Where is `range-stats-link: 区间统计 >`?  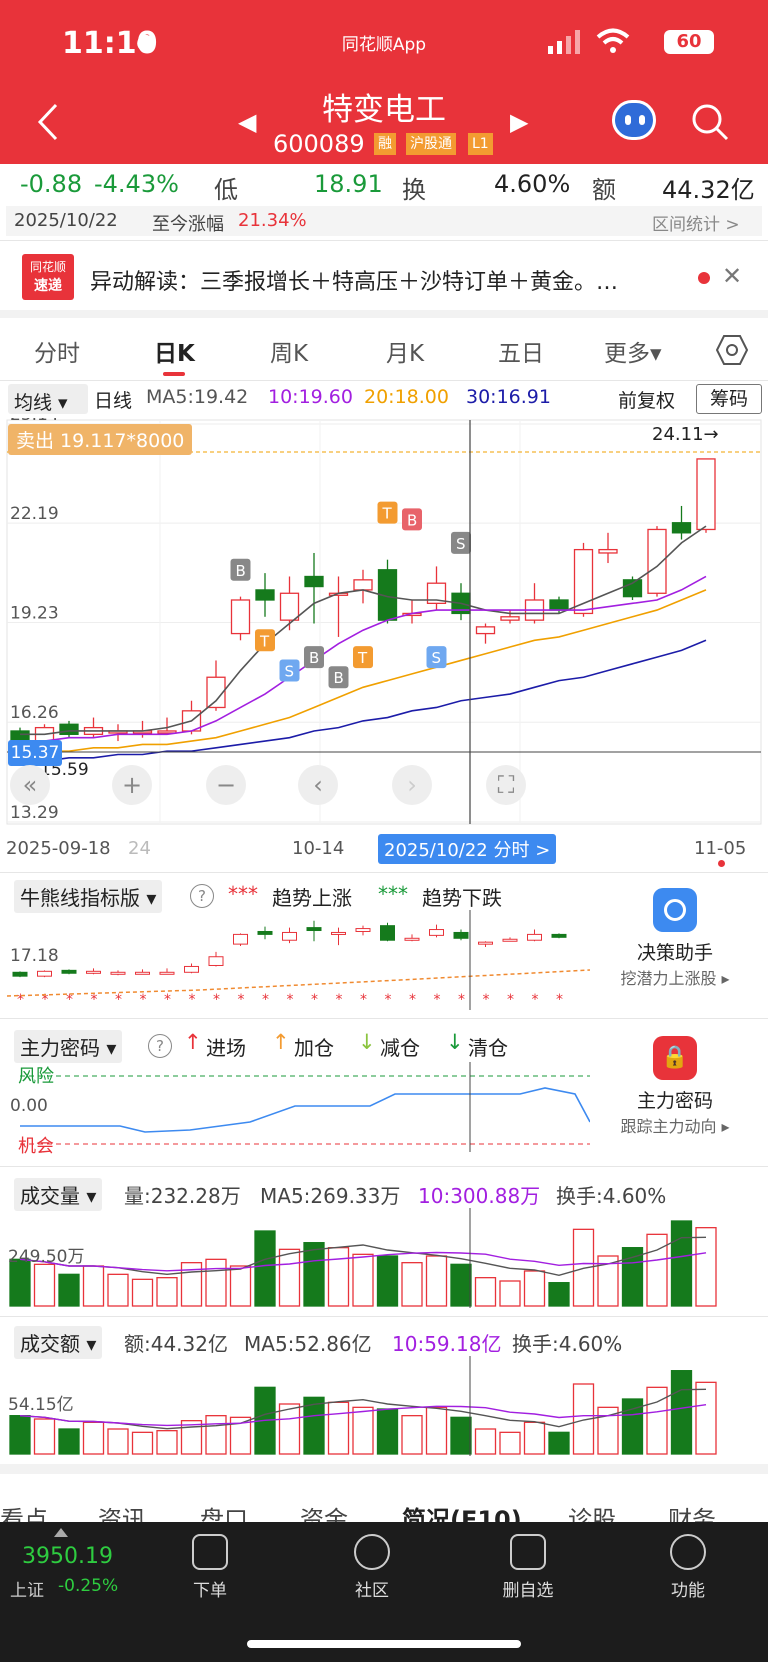
range-stats-link: 区间统计 > is located at coordinates (696, 222).